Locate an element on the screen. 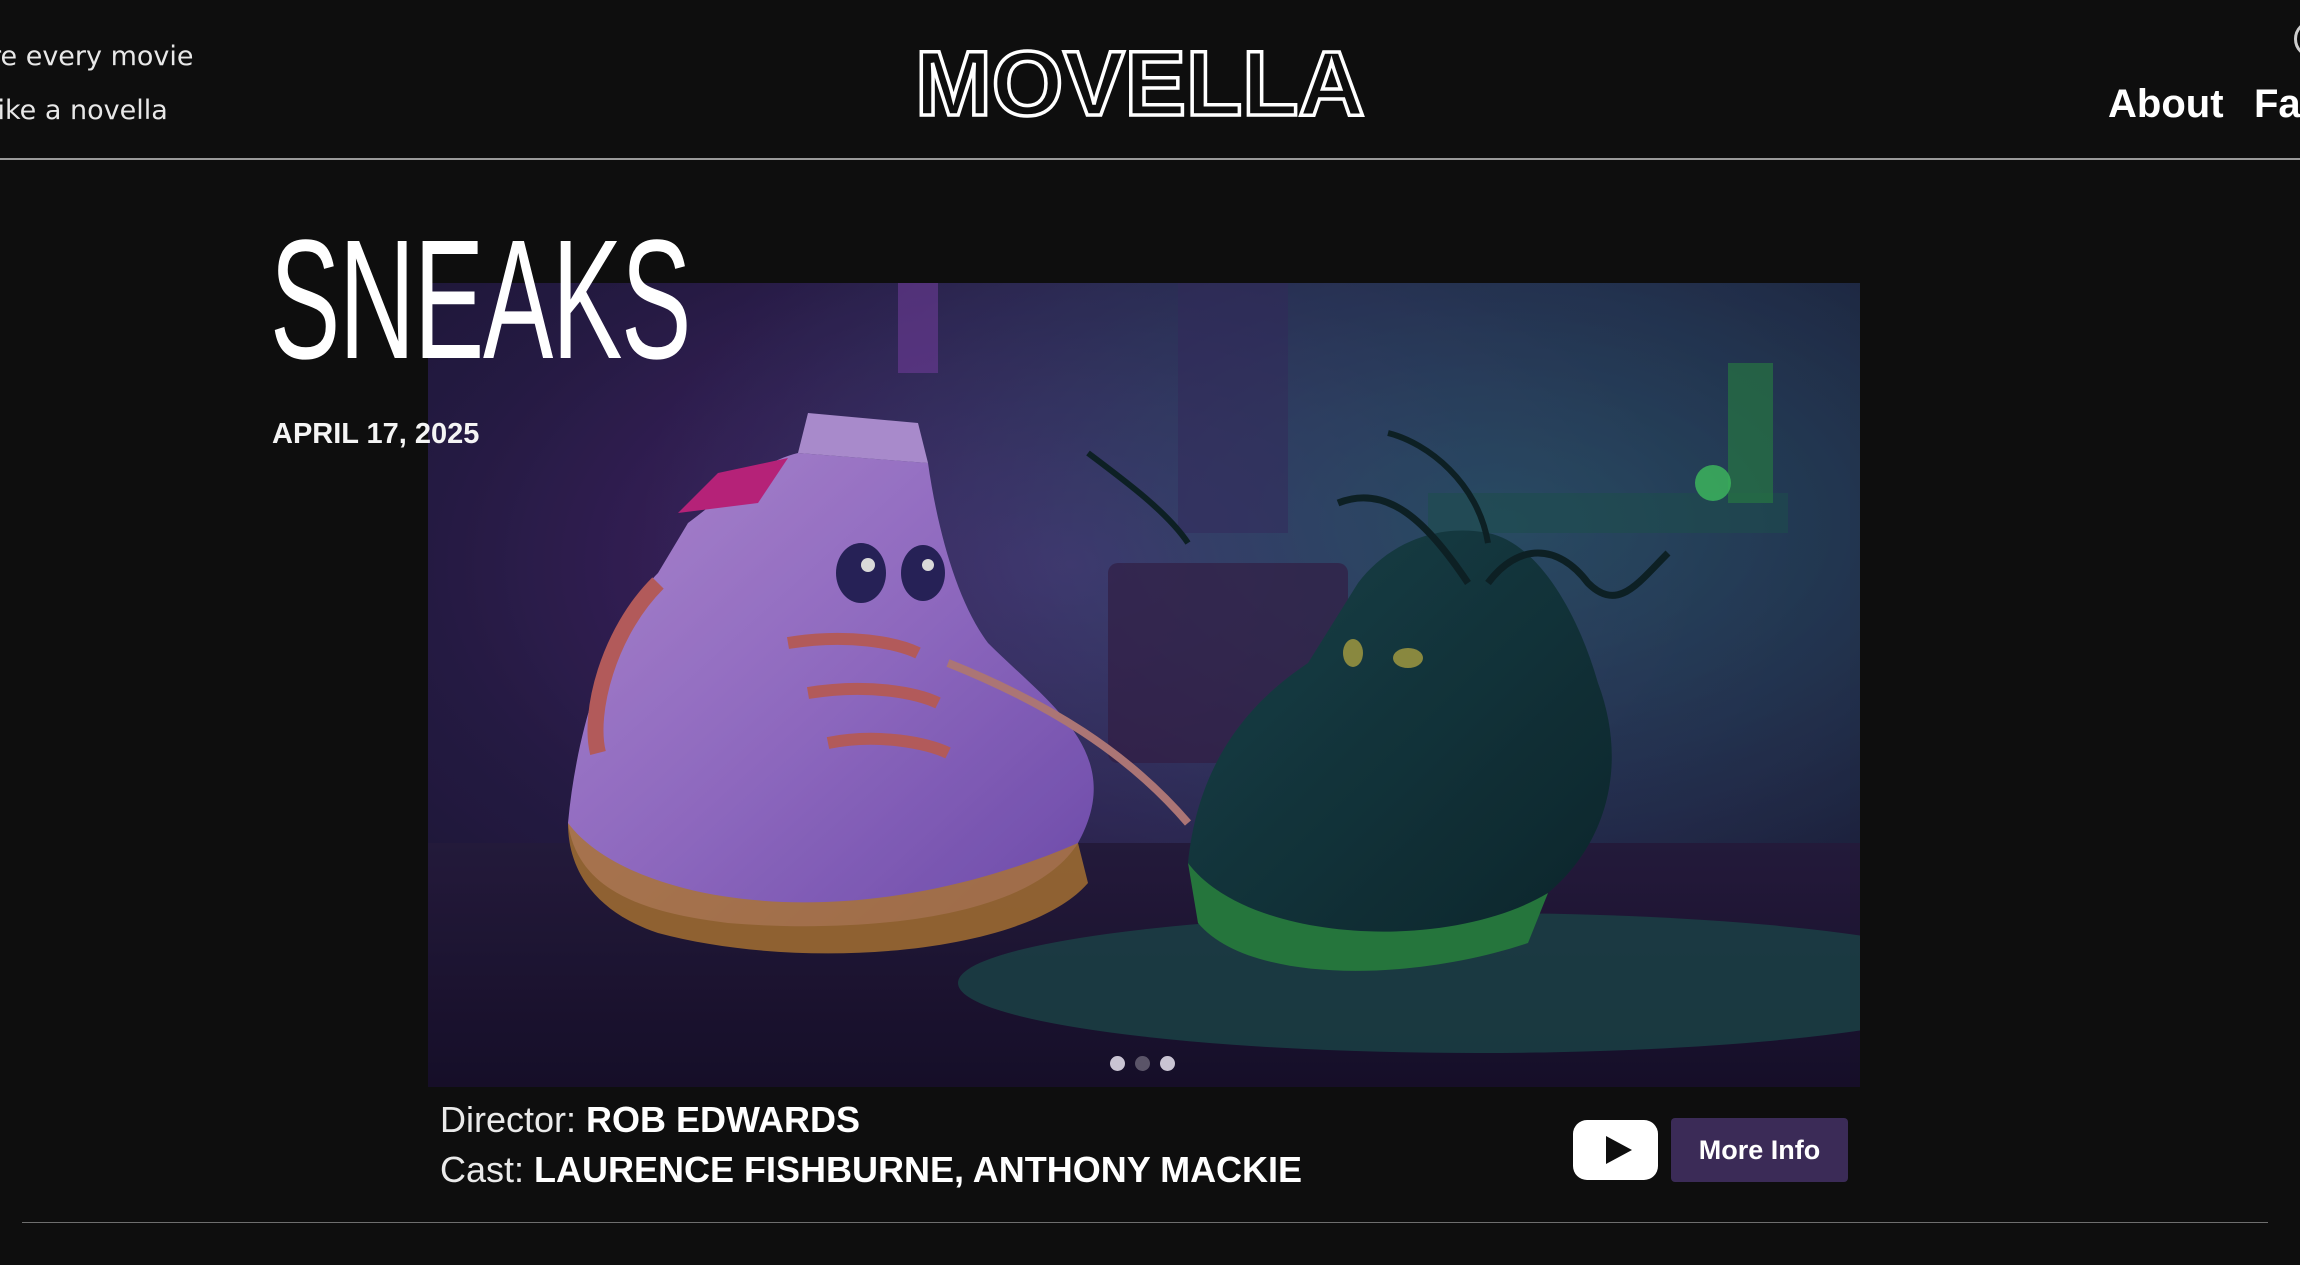  movella-logo: MOVELLA is located at coordinates (1140, 80).